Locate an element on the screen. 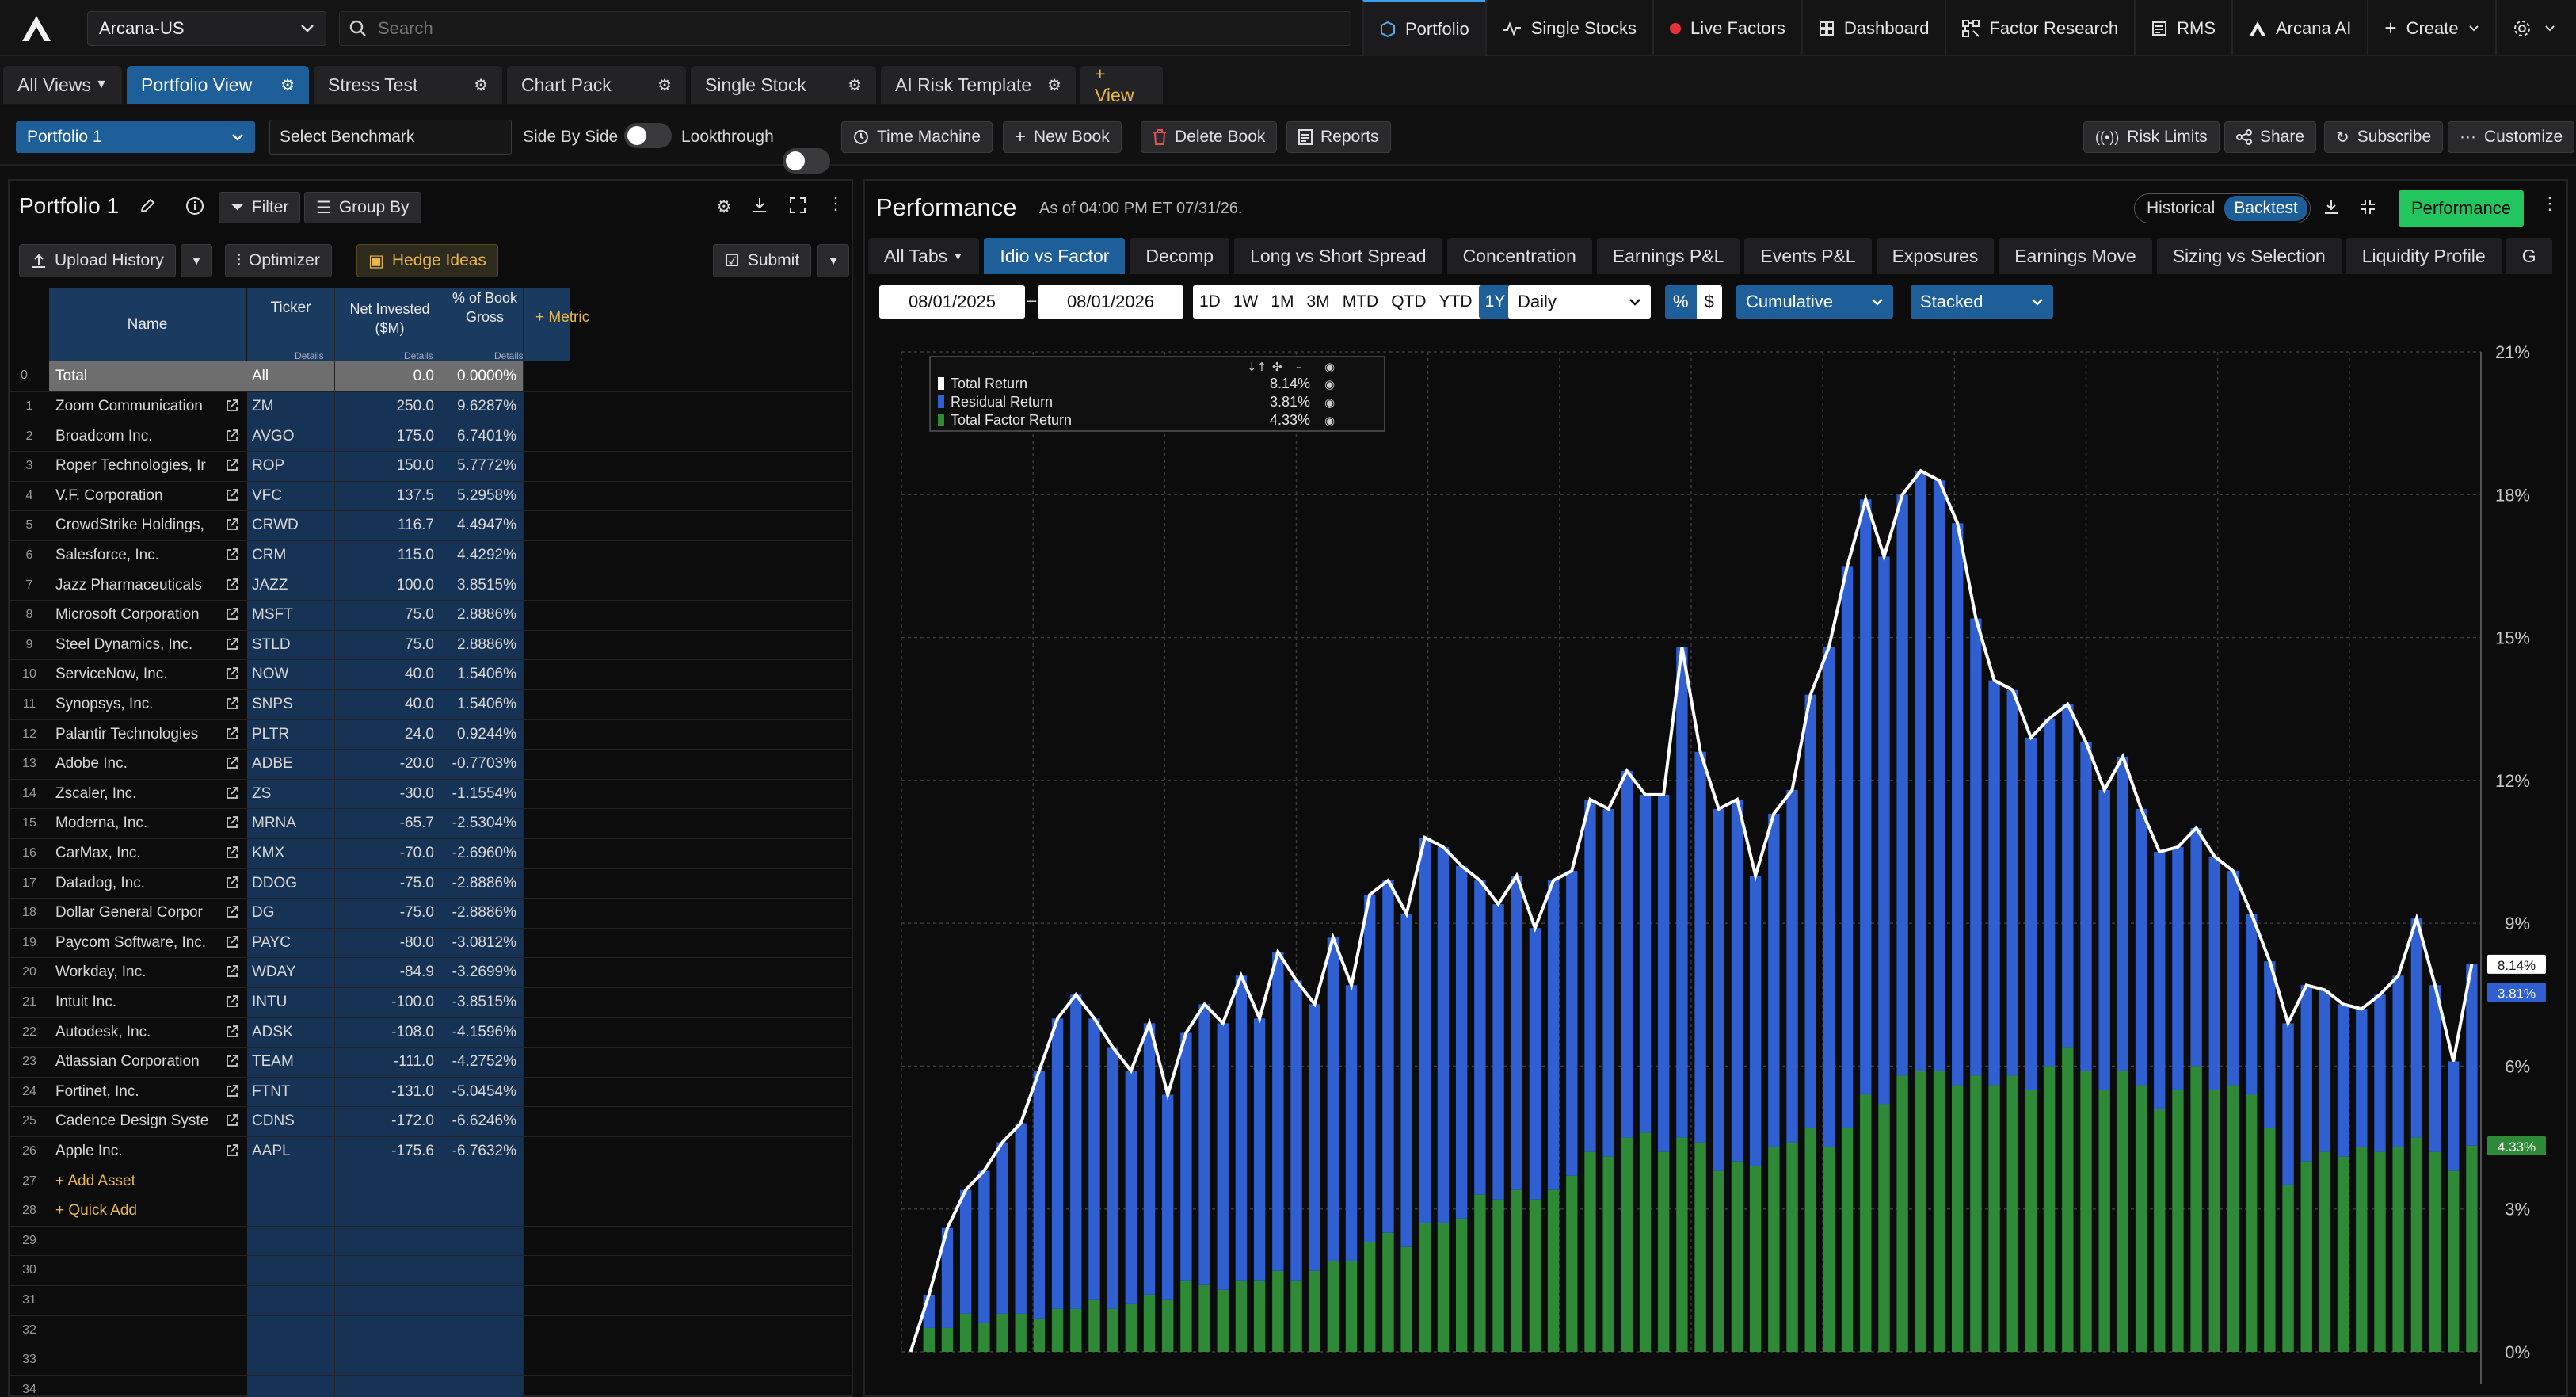 This screenshot has height=1397, width=2576. search-input is located at coordinates (846, 28).